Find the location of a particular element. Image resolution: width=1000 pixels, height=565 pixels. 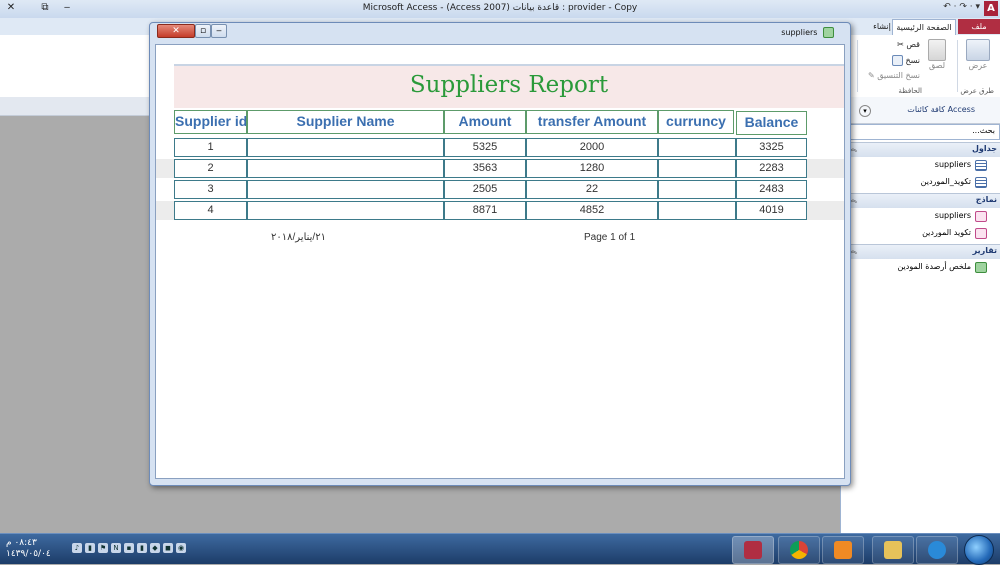

access-app-icon: A is located at coordinates (991, 8).